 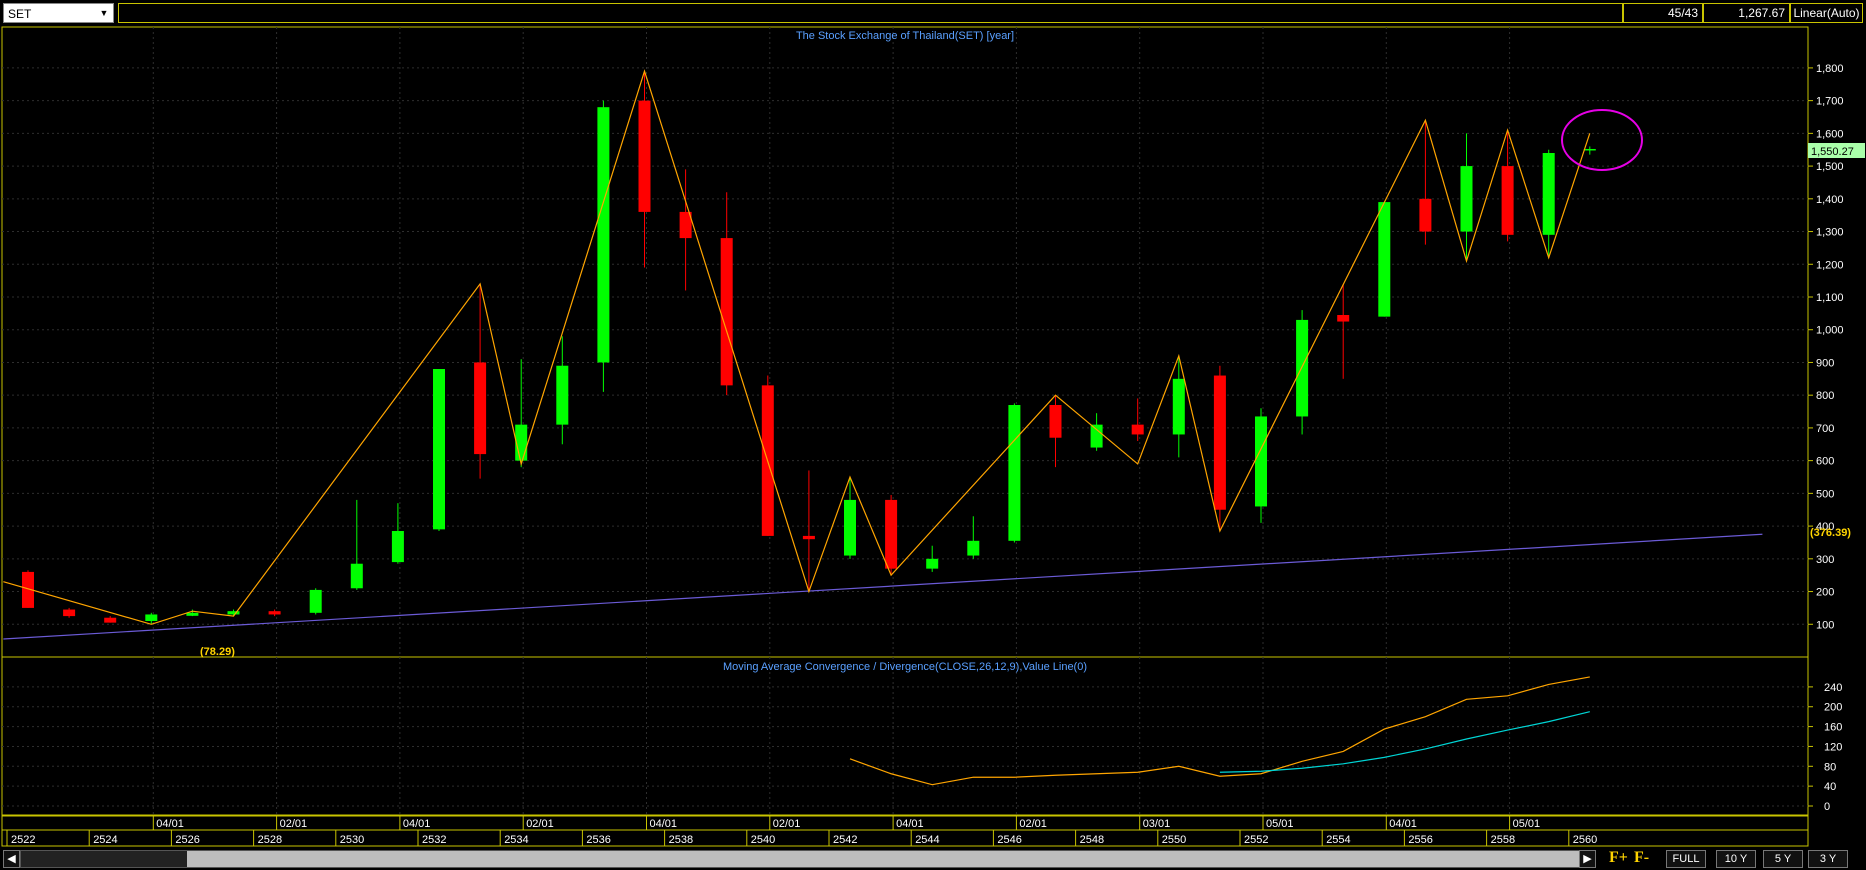 What do you see at coordinates (1157, 824) in the screenshot?
I see `date-tick-label: 03/01` at bounding box center [1157, 824].